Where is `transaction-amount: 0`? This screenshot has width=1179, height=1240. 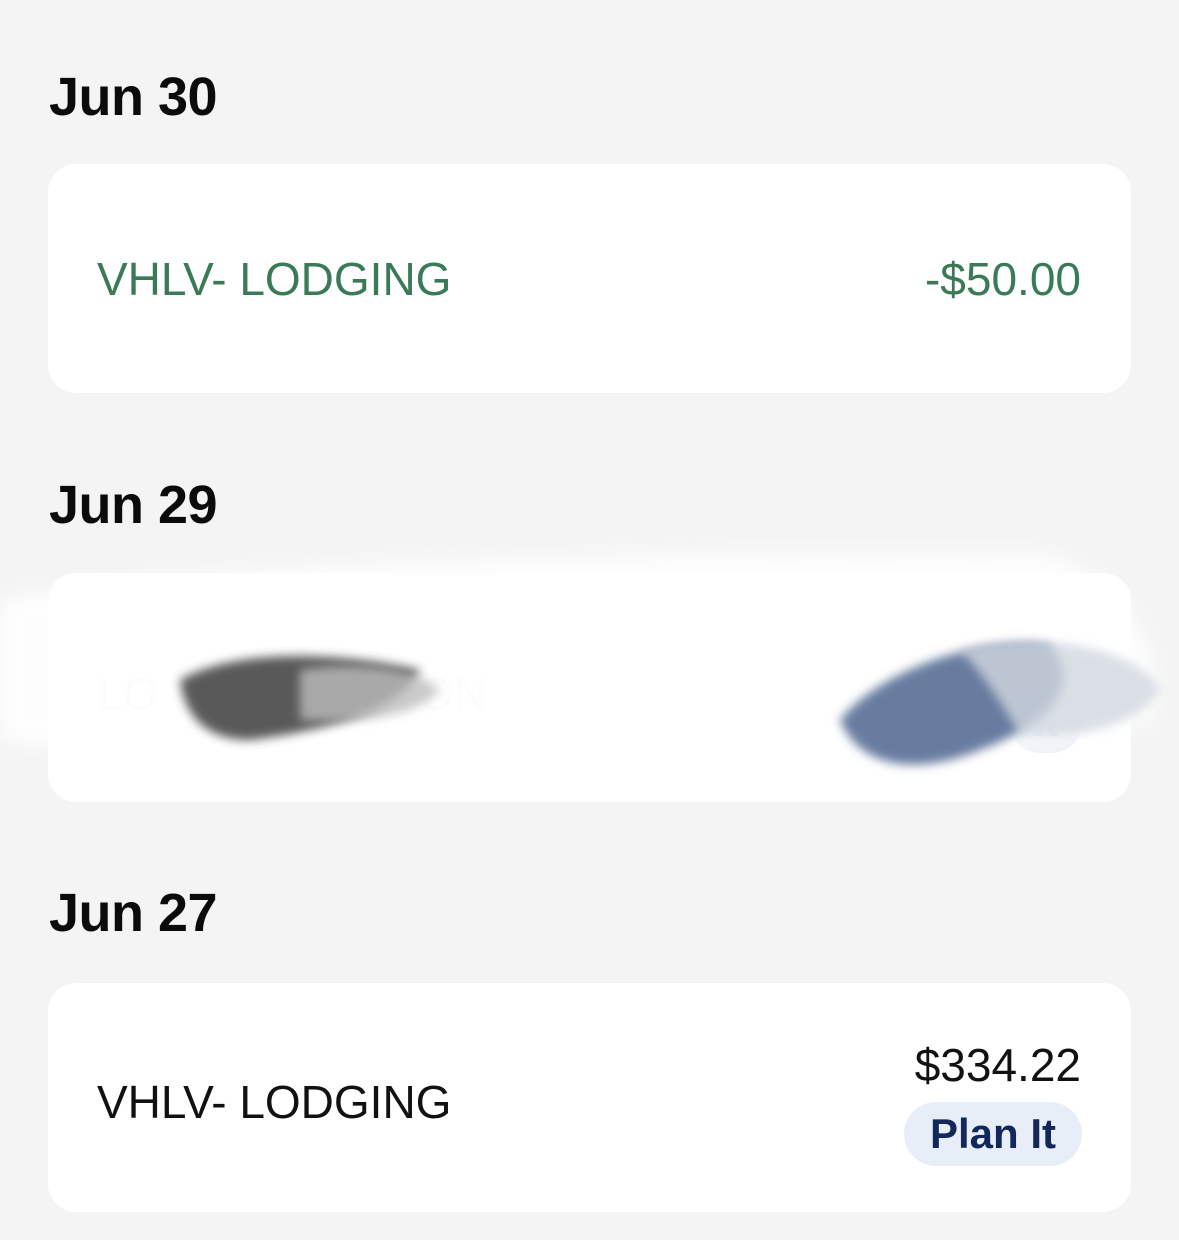 transaction-amount: 0 is located at coordinates (1068, 658).